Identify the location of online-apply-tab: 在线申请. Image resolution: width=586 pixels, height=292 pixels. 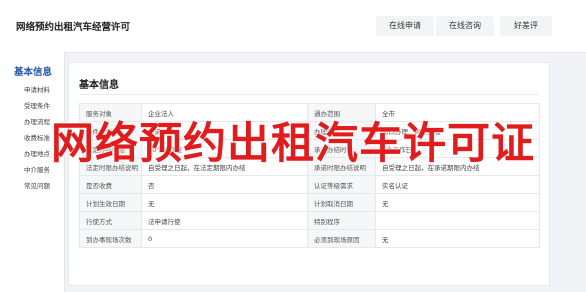
(405, 26).